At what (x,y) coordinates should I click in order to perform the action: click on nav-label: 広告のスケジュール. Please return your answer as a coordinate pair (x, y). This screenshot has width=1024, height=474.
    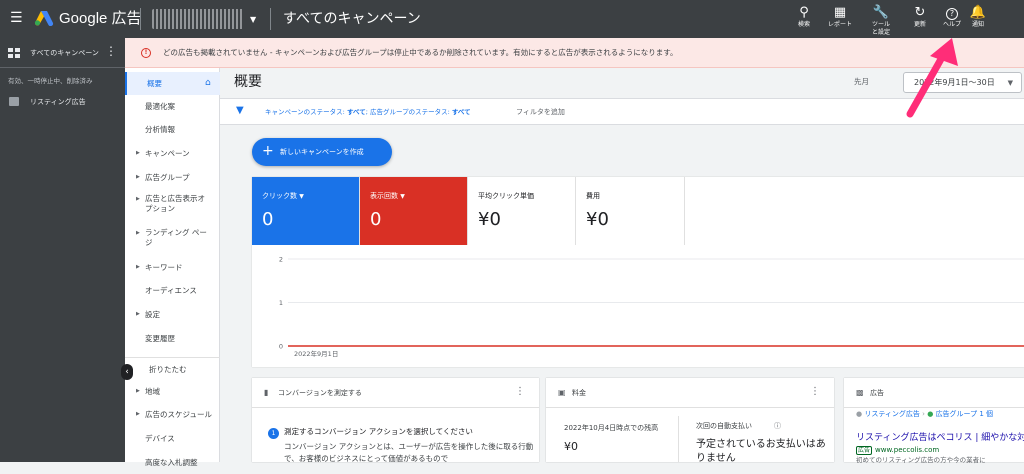
    Looking at the image, I should click on (178, 414).